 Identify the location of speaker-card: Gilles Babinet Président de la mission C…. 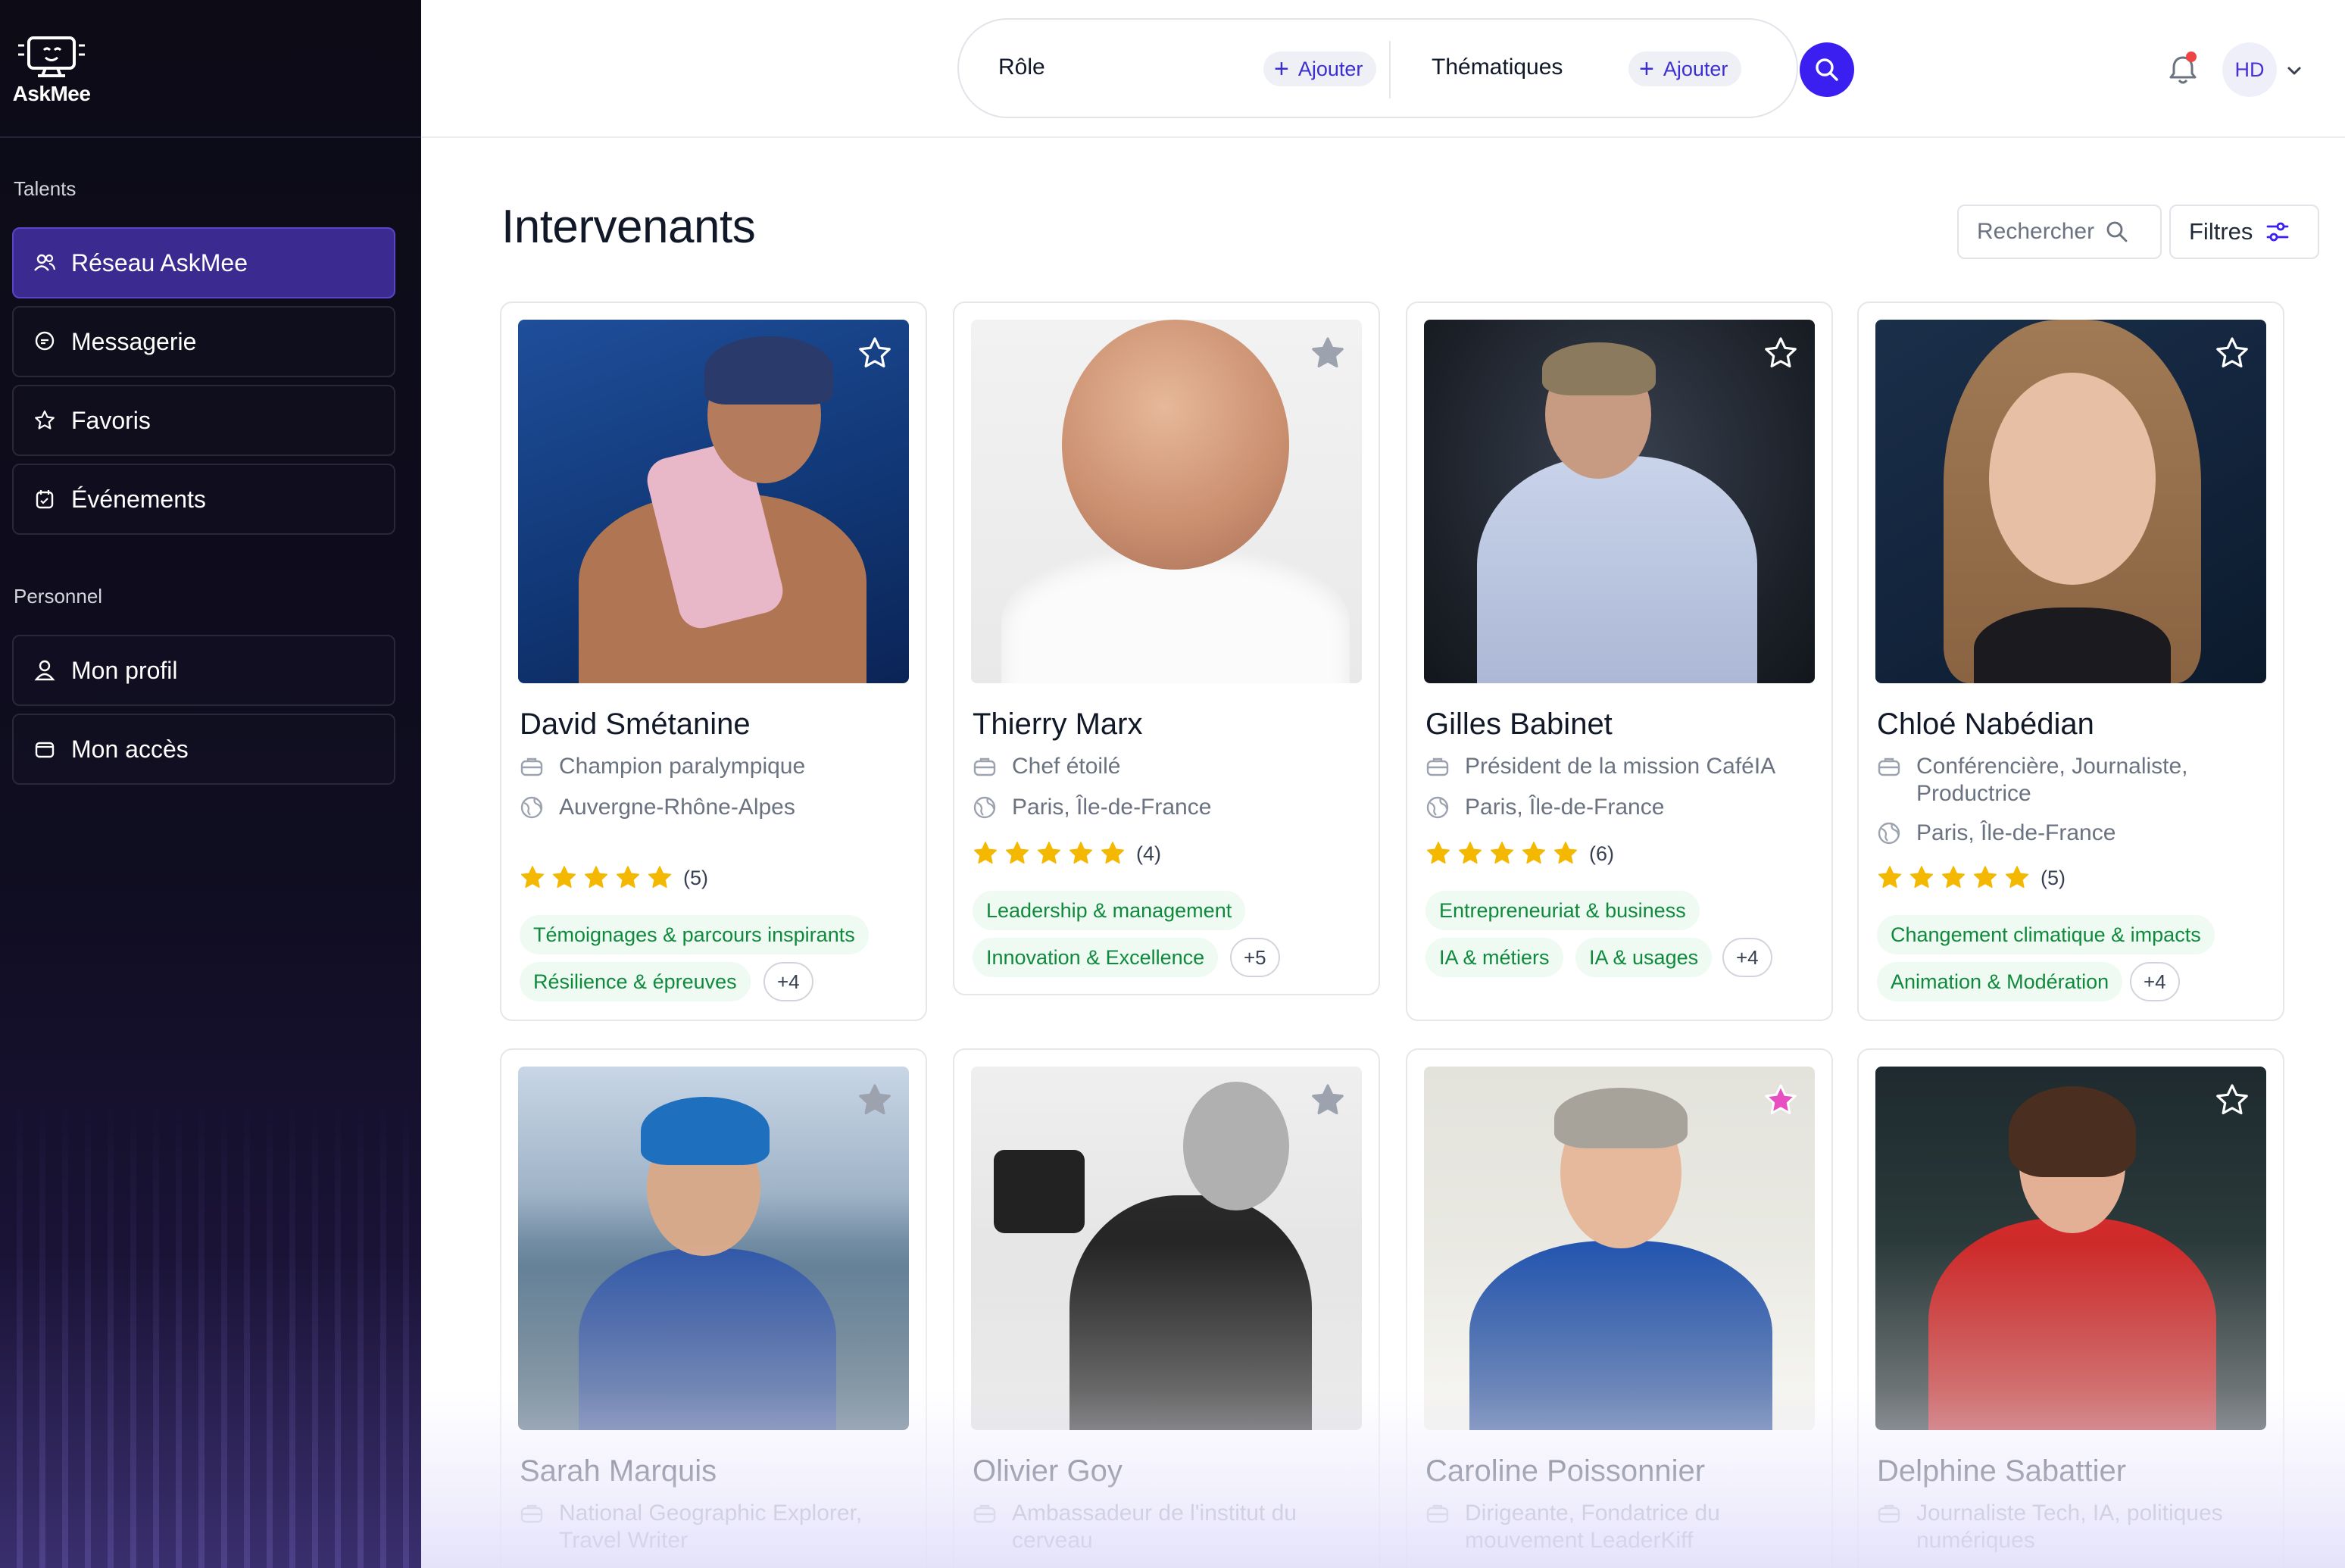
(1619, 661).